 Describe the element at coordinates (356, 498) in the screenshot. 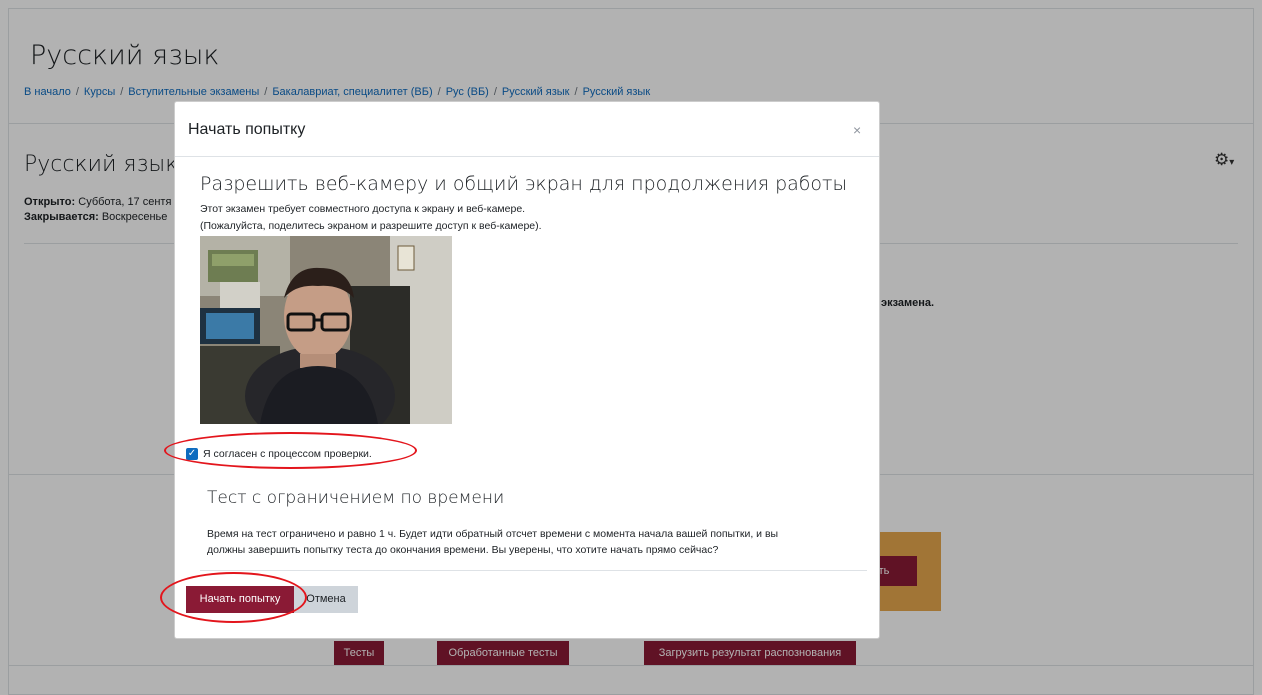

I see `time-limit-title: Тест с ограничением по времени` at that location.